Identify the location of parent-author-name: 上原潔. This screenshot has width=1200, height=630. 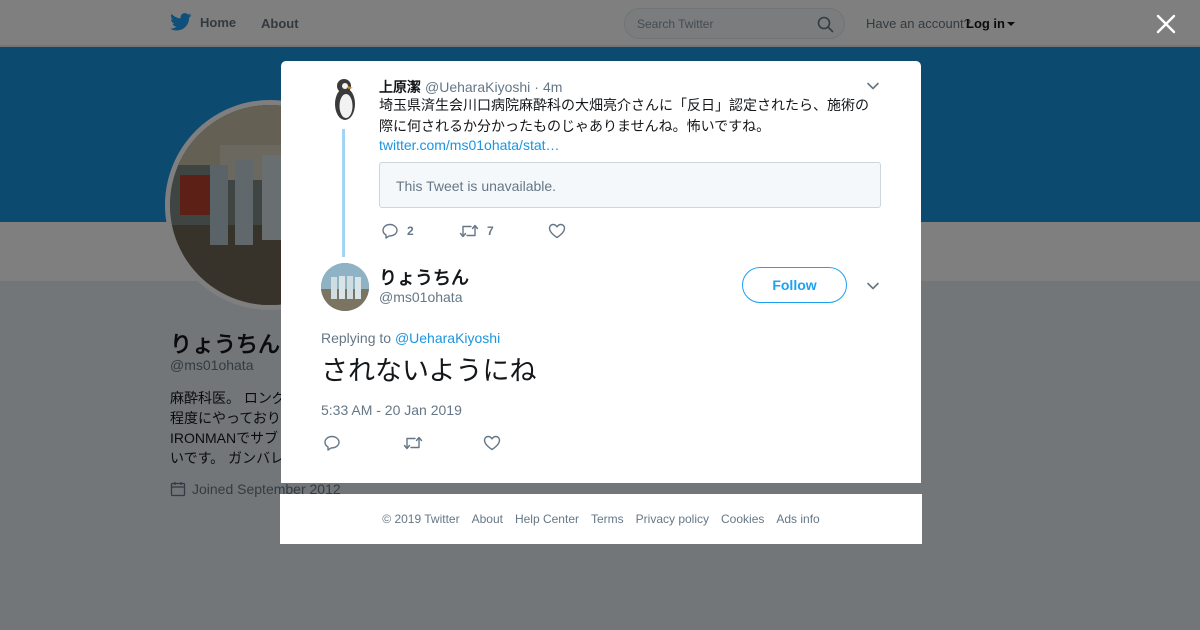
(400, 87).